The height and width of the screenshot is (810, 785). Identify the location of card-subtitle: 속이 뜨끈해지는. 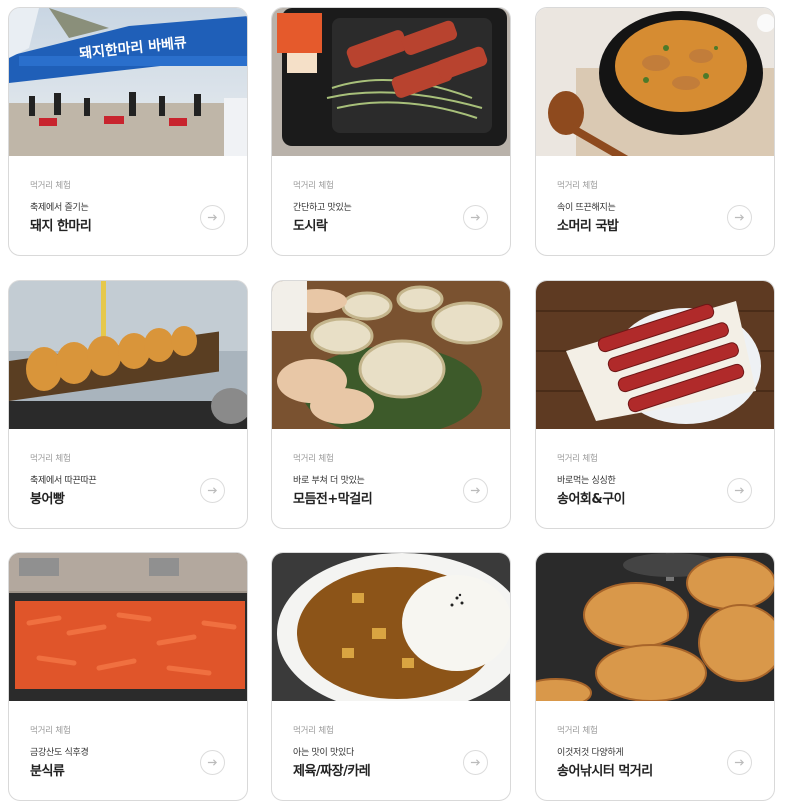
(586, 208).